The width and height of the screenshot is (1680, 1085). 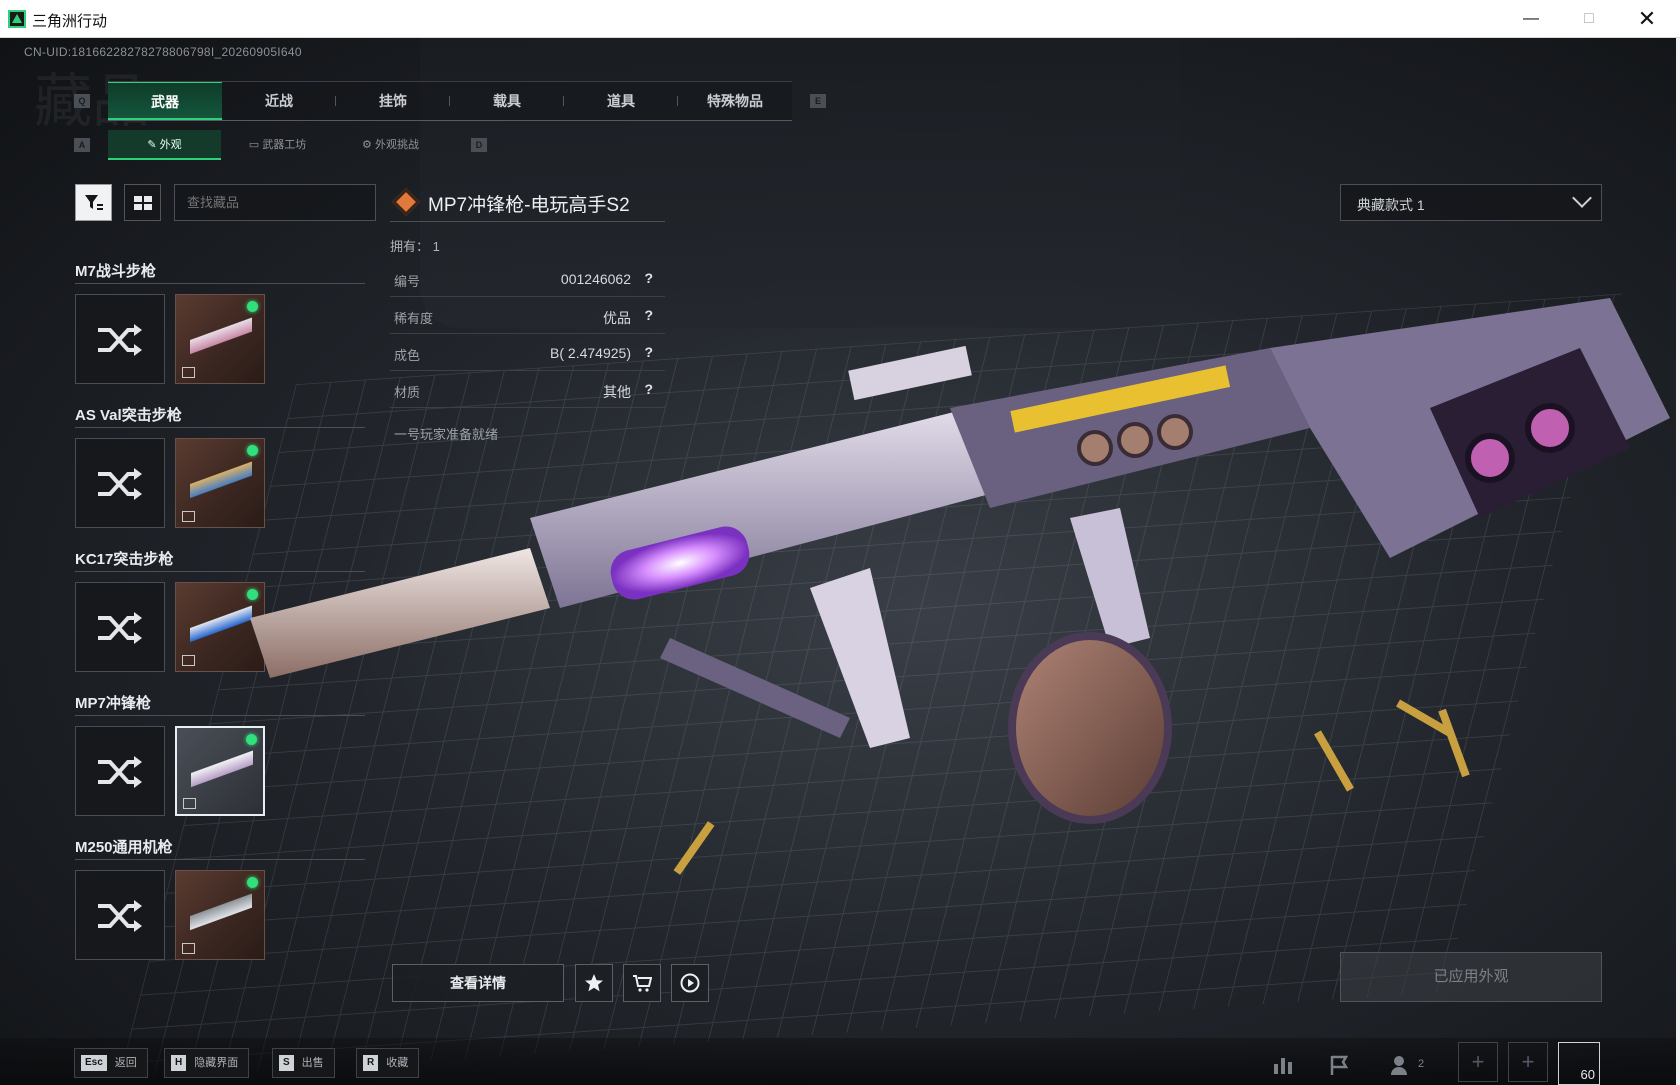 I want to click on grid-view-button, so click(x=142, y=202).